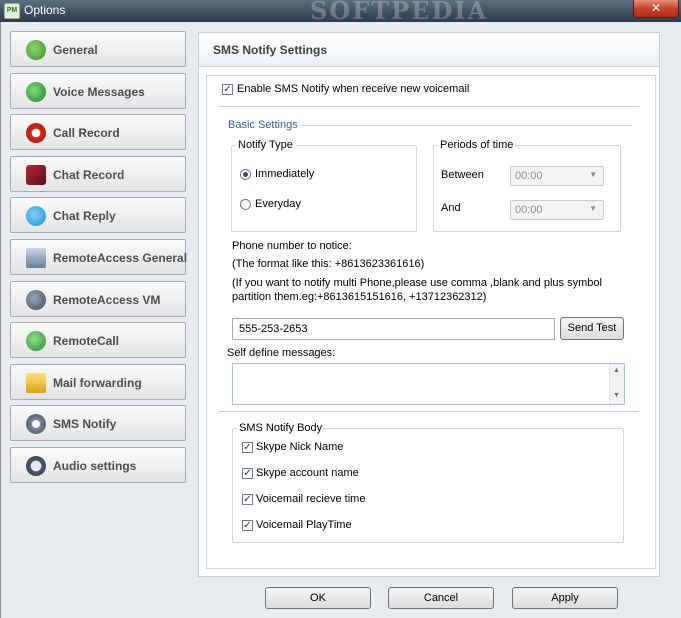  I want to click on sidebar-item-call-record: Call Record, so click(98, 132).